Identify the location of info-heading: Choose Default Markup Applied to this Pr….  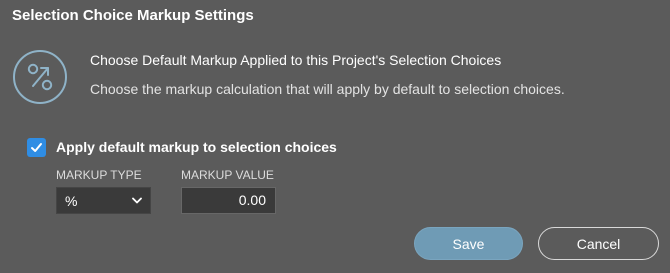
(296, 60).